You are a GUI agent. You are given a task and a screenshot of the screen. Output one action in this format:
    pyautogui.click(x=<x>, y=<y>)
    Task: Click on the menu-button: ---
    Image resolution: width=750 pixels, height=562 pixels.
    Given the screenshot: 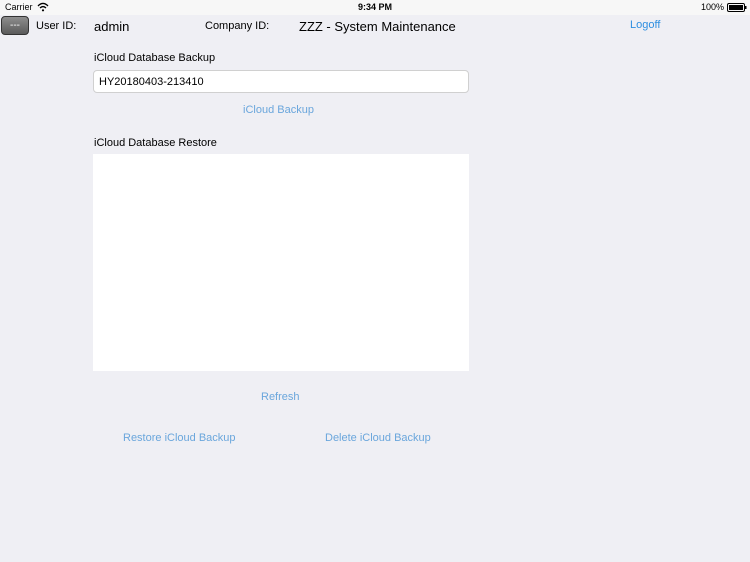 What is the action you would take?
    pyautogui.click(x=15, y=25)
    